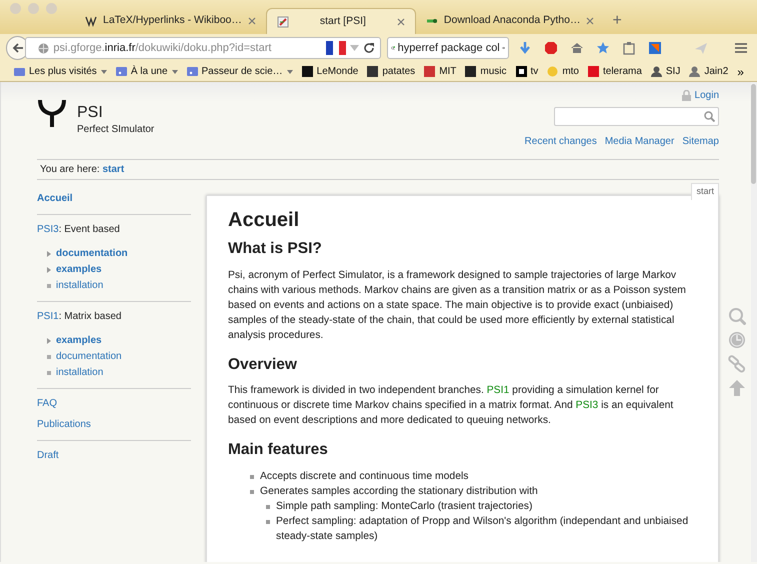 This screenshot has height=564, width=757. Describe the element at coordinates (90, 316) in the screenshot. I see `sidebar-heading: : Matrix based` at that location.